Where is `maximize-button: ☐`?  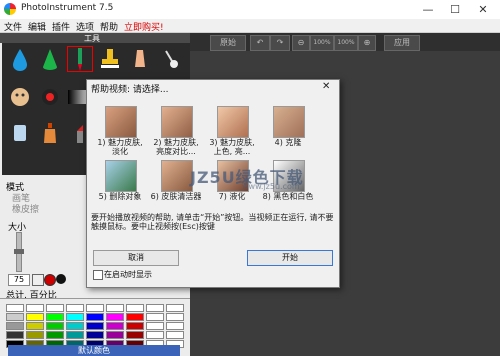 maximize-button: ☐ is located at coordinates (455, 9).